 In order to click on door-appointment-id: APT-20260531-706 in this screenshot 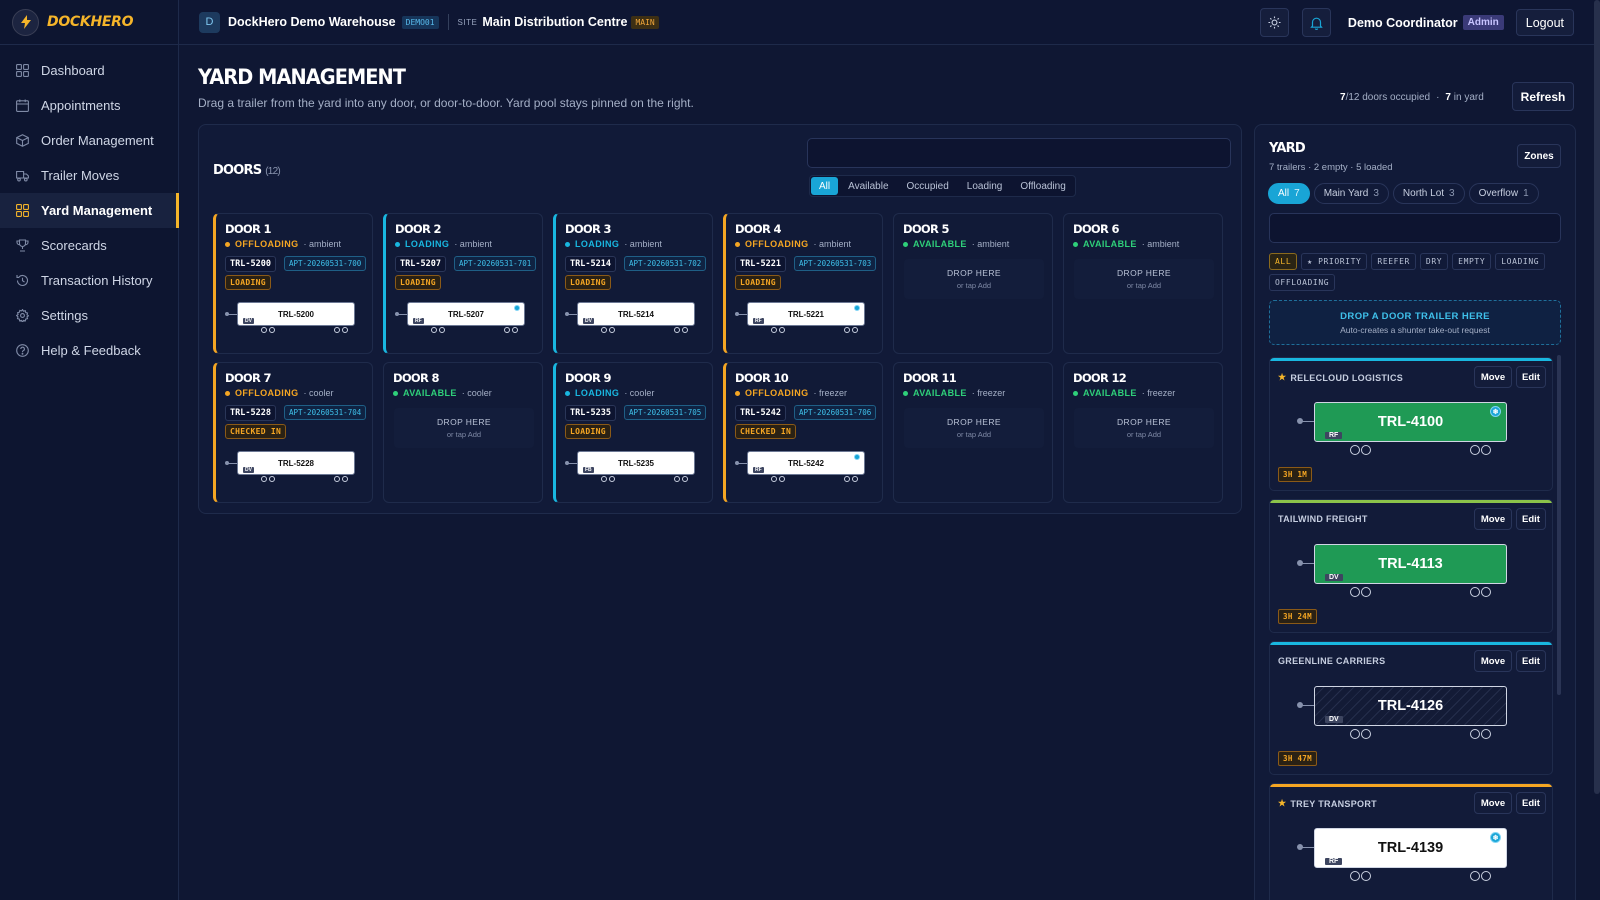, I will do `click(835, 412)`.